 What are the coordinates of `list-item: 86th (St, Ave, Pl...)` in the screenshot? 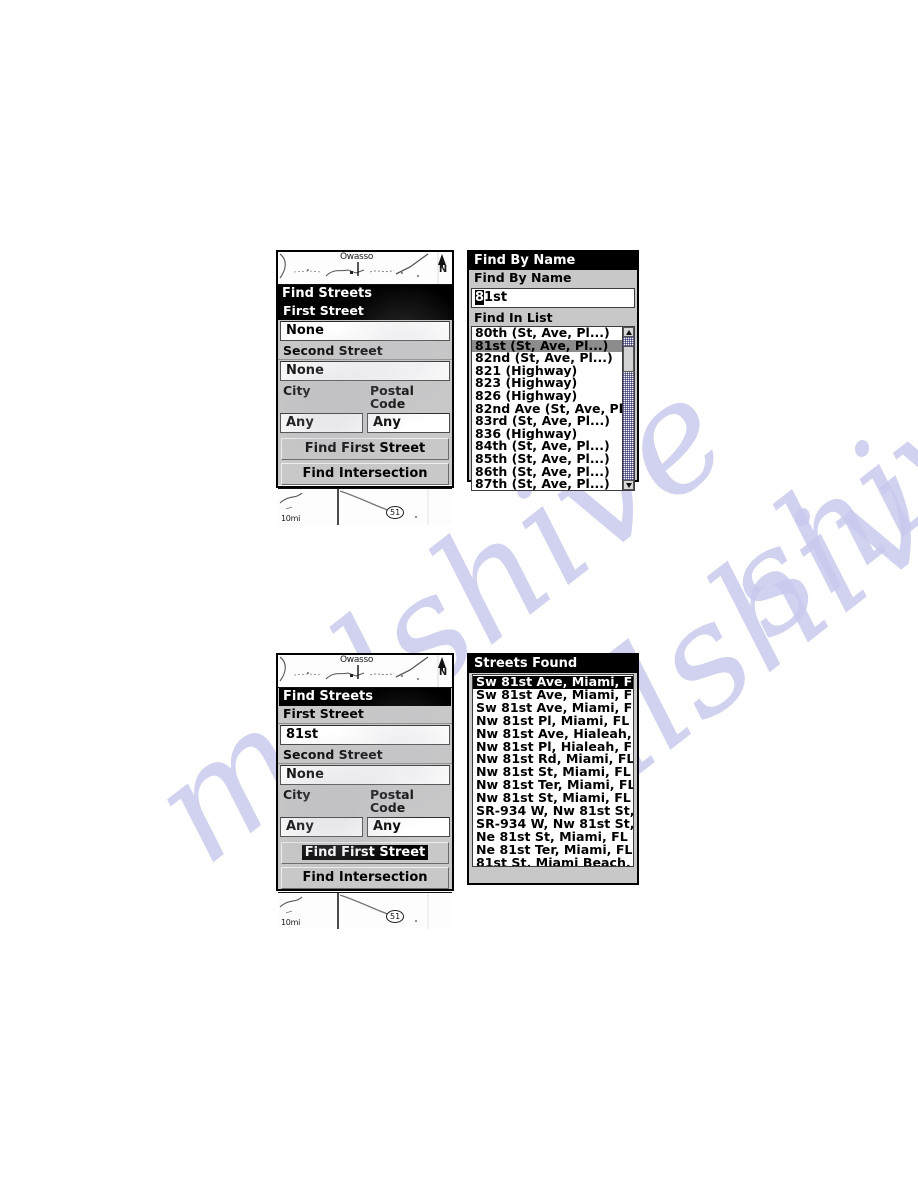 It's located at (547, 472).